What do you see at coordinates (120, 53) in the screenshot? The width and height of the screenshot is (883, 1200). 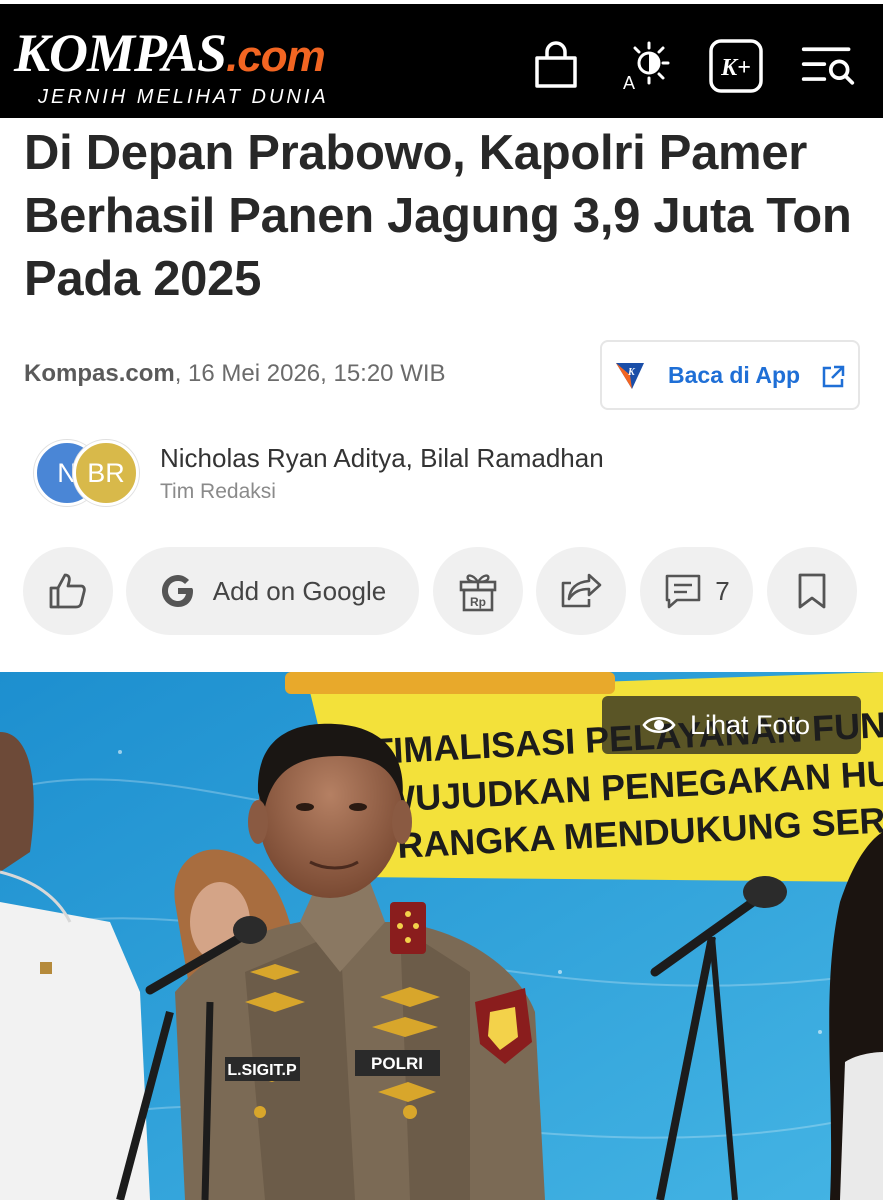 I see `logo-main-text: KOMPAS` at bounding box center [120, 53].